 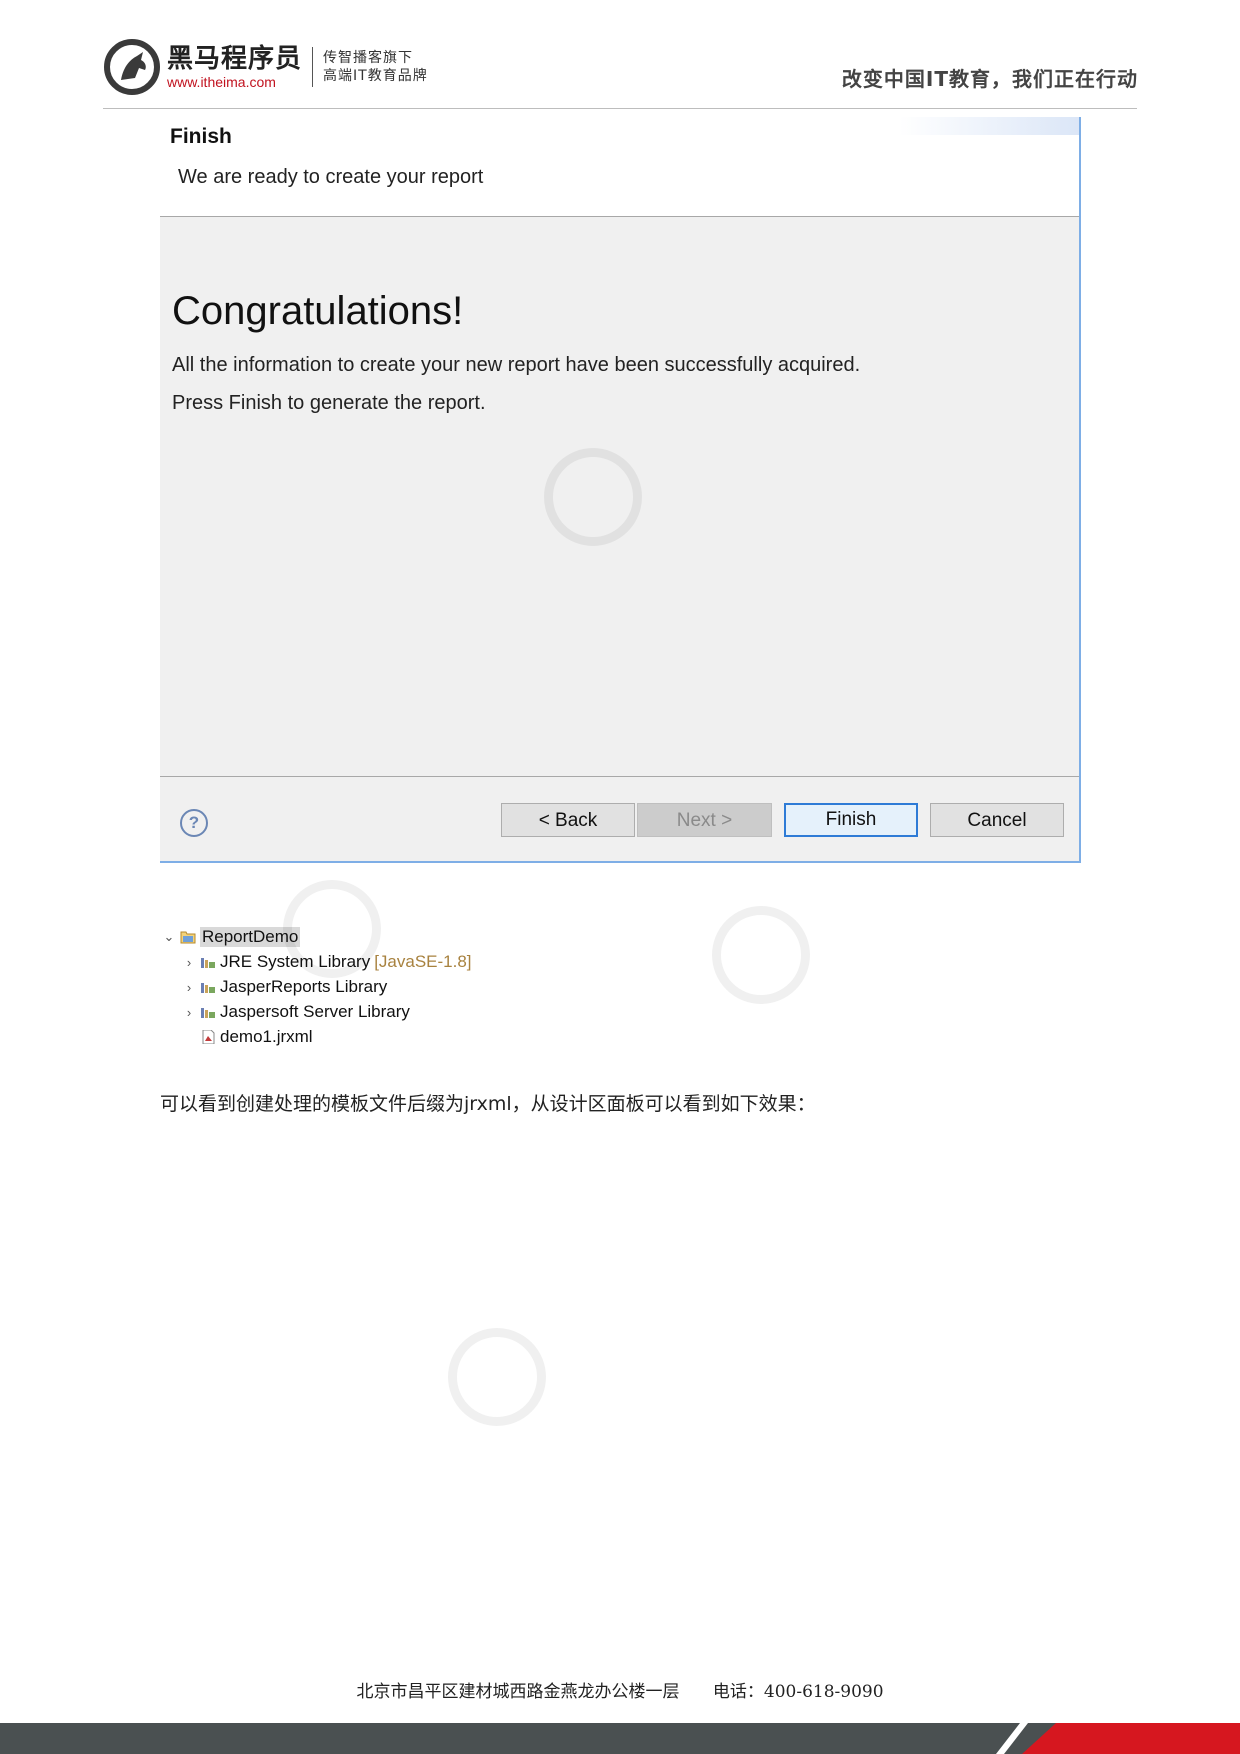 I want to click on footer-contact: 北京市昌平区建材城西路金燕龙办公楼一层 电话：400-618-9090, so click(x=620, y=1689).